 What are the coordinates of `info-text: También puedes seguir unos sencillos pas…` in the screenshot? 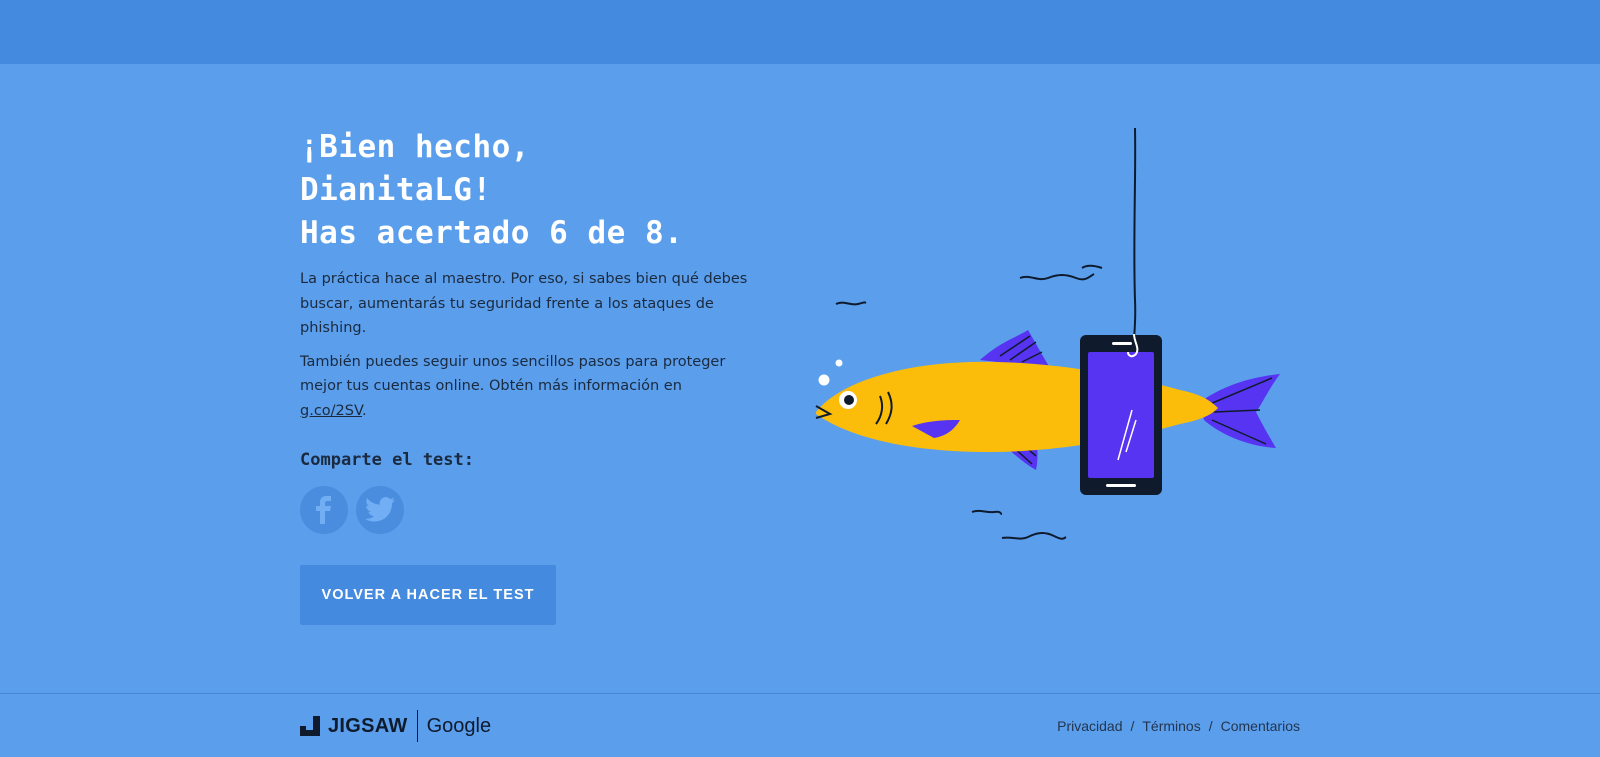 It's located at (513, 374).